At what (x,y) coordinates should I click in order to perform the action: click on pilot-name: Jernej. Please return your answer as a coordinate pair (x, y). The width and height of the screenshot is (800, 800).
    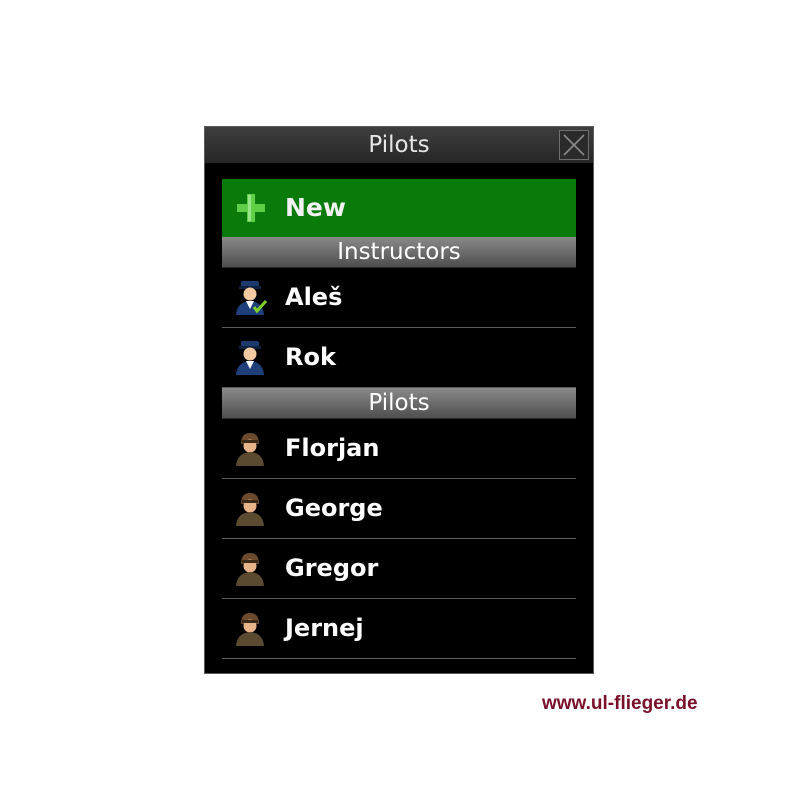
    Looking at the image, I should click on (324, 628).